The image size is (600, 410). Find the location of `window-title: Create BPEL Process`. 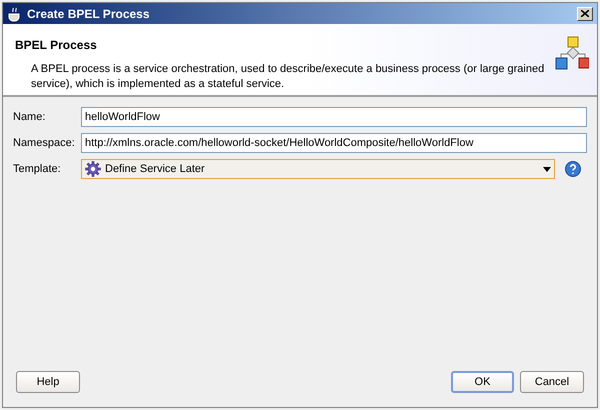

window-title: Create BPEL Process is located at coordinates (89, 14).